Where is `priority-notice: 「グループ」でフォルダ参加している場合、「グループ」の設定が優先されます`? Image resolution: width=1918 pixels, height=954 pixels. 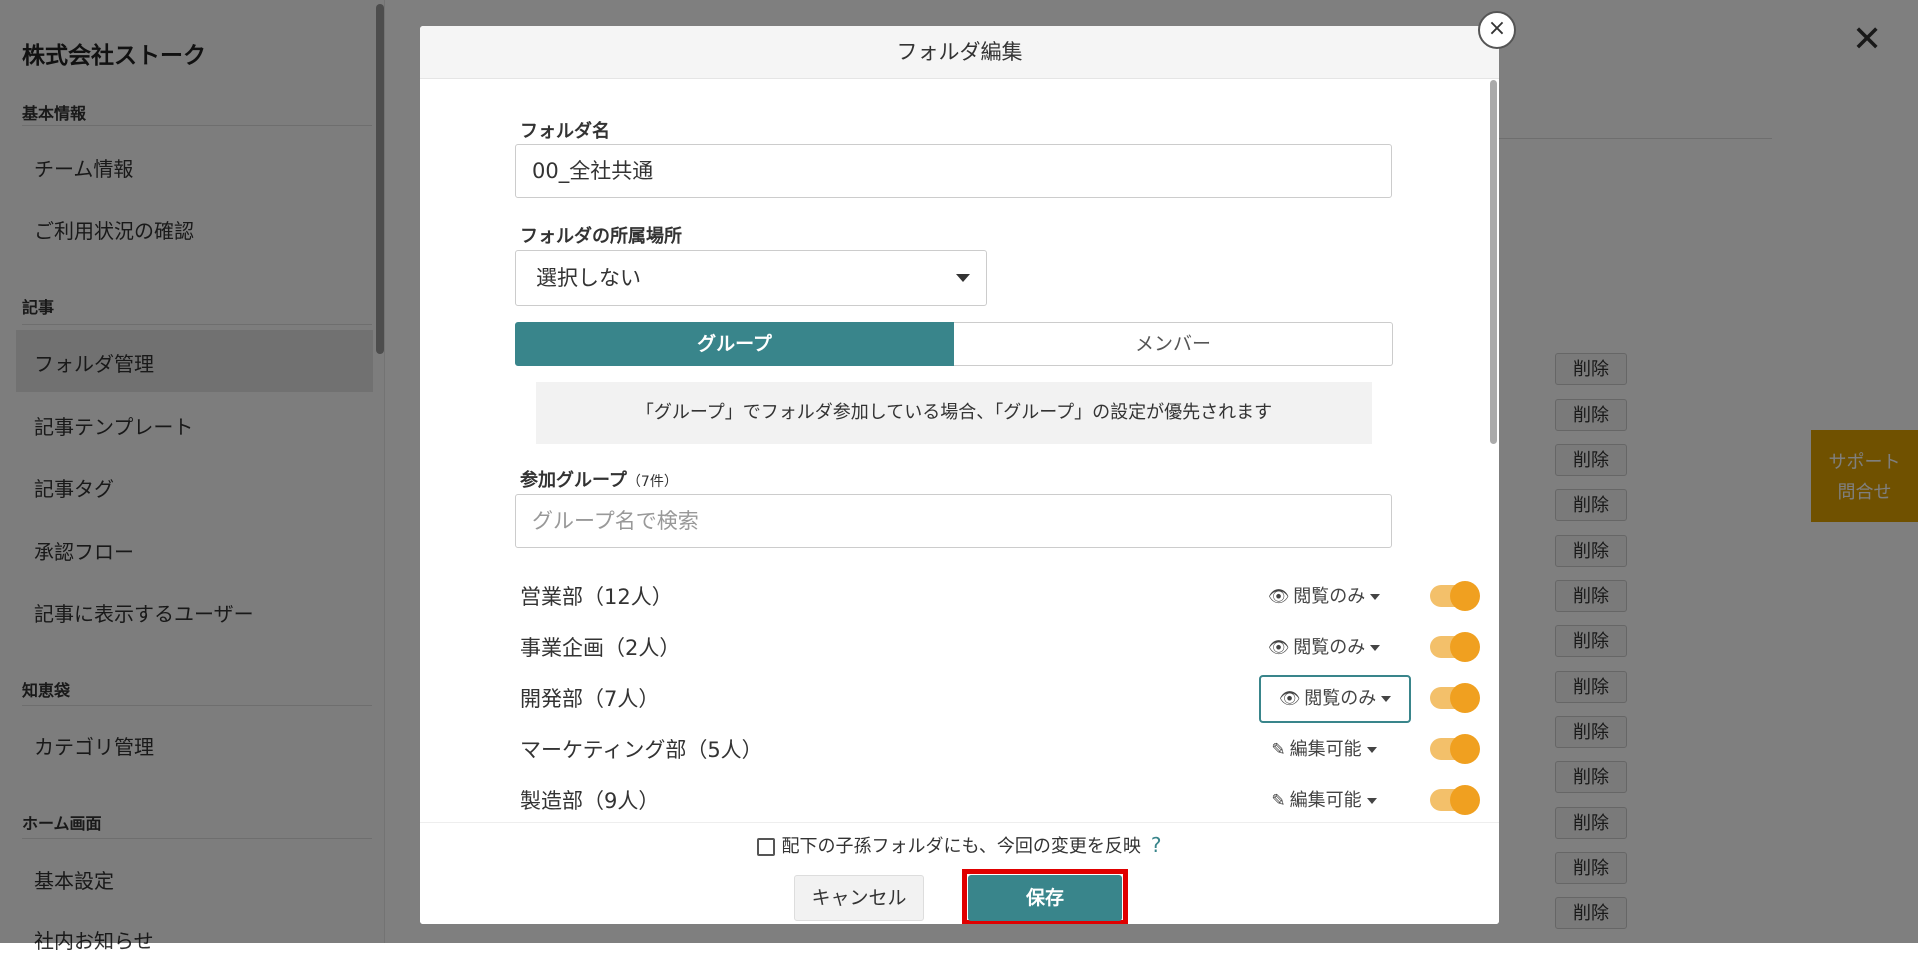 priority-notice: 「グループ」でフォルダ参加している場合、「グループ」の設定が優先されます is located at coordinates (954, 413).